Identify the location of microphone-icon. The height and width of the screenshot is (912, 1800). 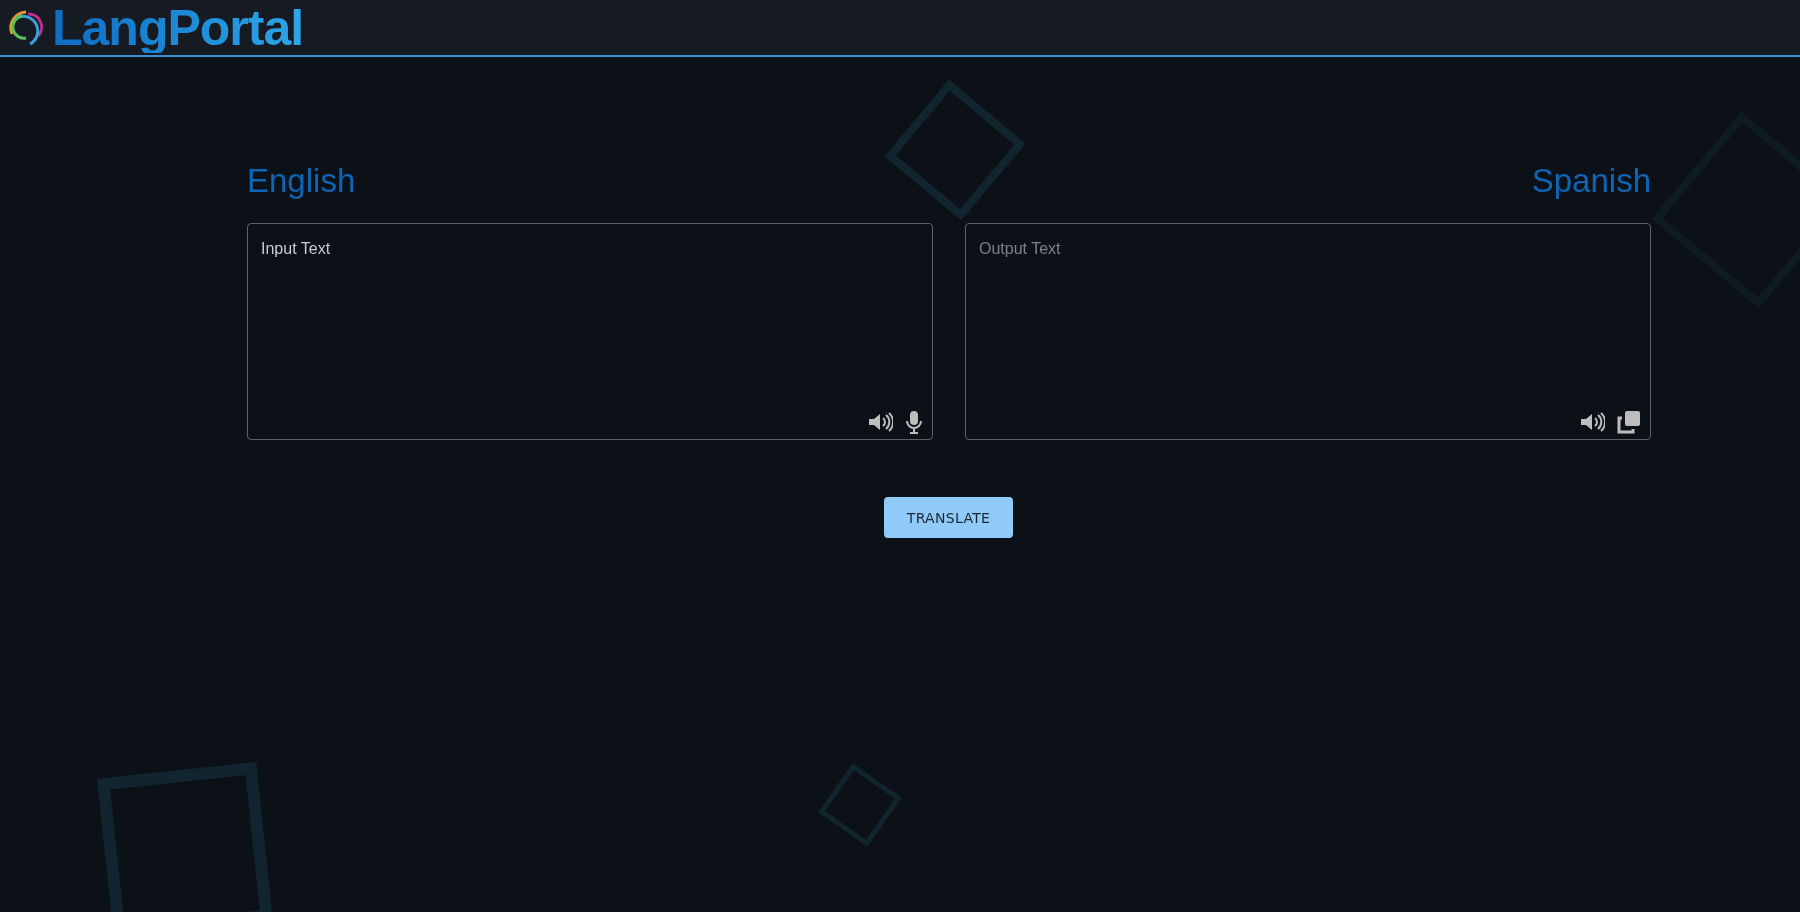
(914, 422).